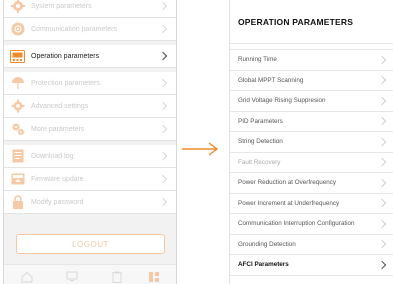 Image resolution: width=393 pixels, height=284 pixels. Describe the element at coordinates (154, 276) in the screenshot. I see `settings-tab-icon` at that location.